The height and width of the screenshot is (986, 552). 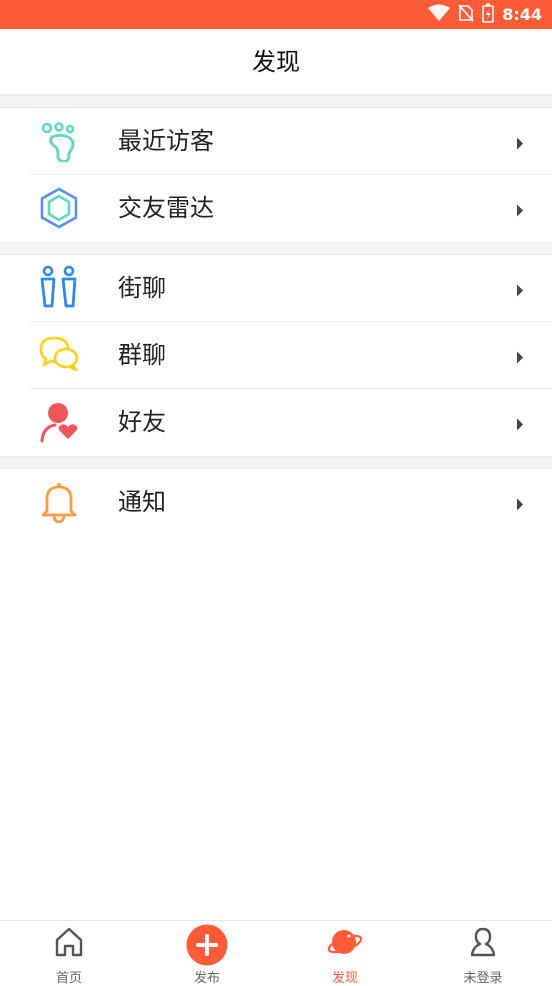 I want to click on menu-item-label: 群聊, so click(x=142, y=355).